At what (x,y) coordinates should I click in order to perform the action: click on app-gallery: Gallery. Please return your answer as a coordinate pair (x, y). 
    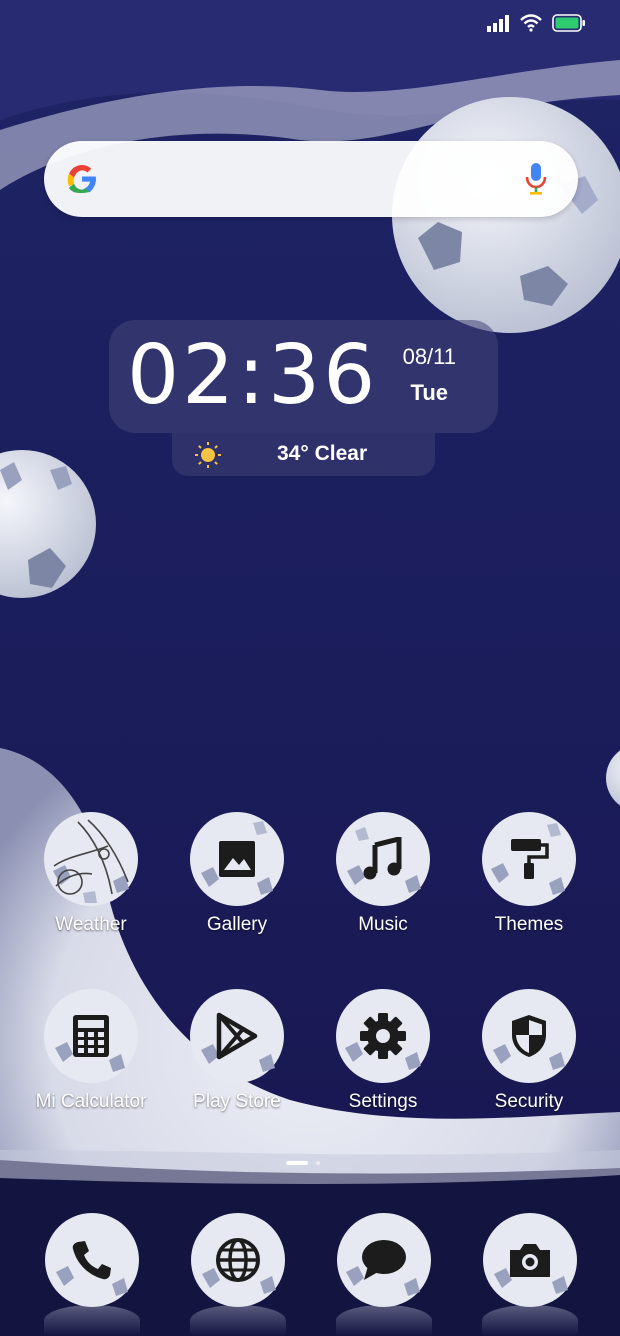
    Looking at the image, I should click on (237, 874).